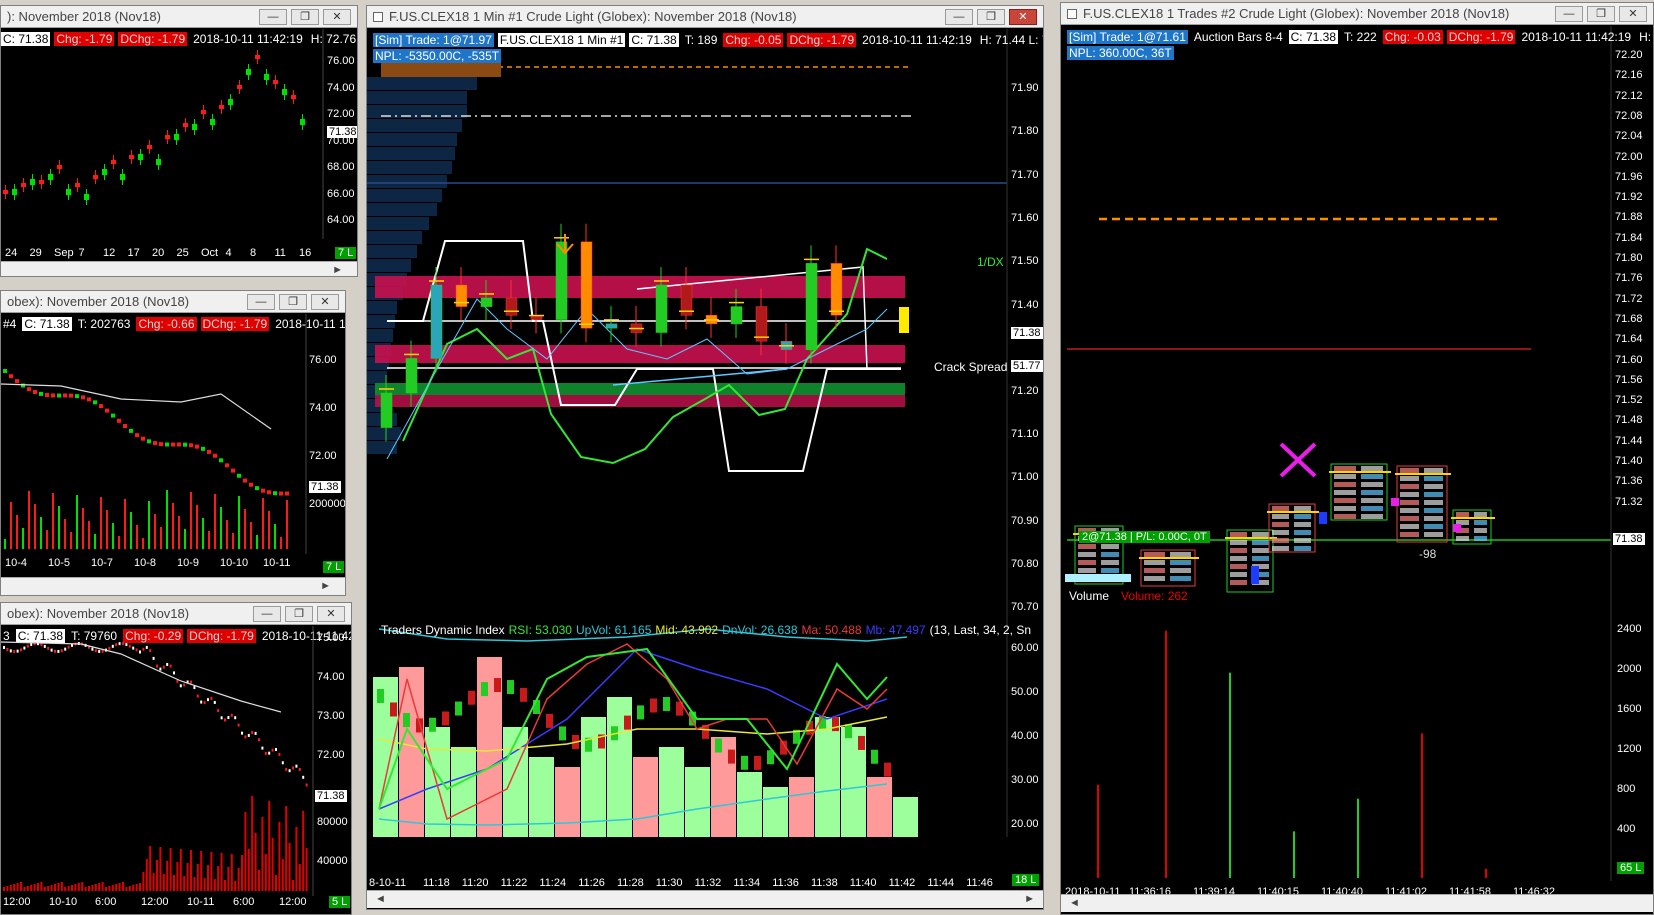 The width and height of the screenshot is (1654, 915). I want to click on y-axis-tick: 70.90, so click(1025, 520).